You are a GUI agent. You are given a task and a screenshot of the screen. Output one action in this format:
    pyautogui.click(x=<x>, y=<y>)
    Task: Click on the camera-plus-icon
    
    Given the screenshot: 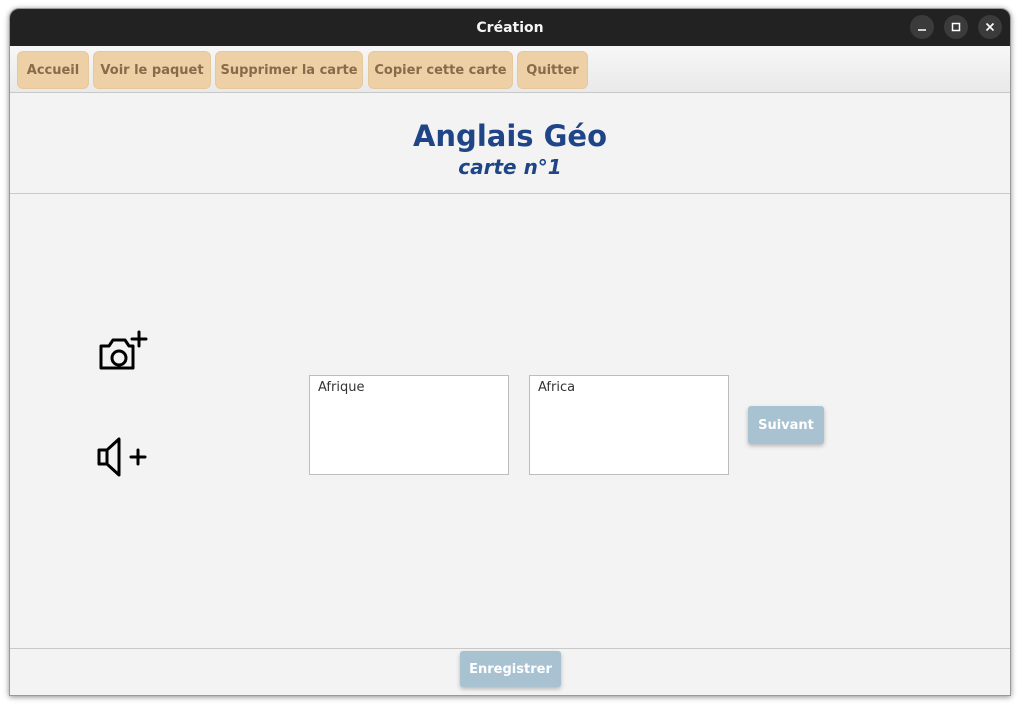 What is the action you would take?
    pyautogui.click(x=123, y=350)
    